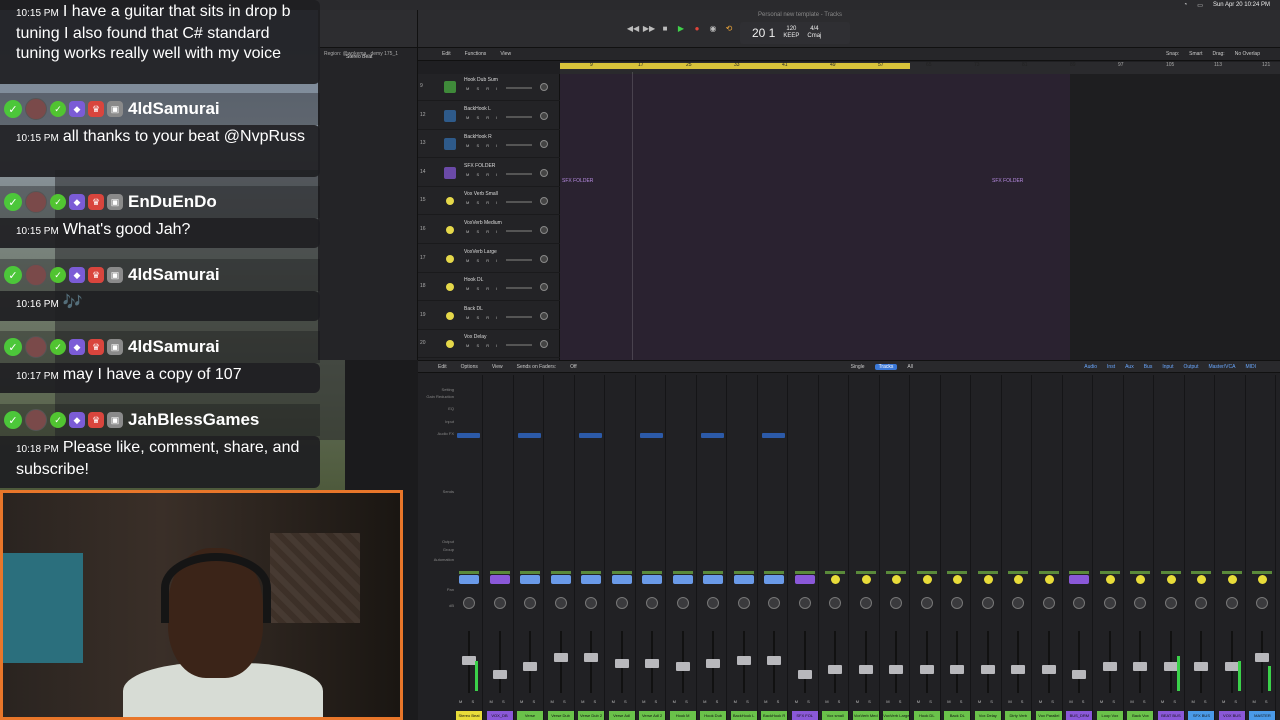  I want to click on track-name: Hook DL, so click(473, 280).